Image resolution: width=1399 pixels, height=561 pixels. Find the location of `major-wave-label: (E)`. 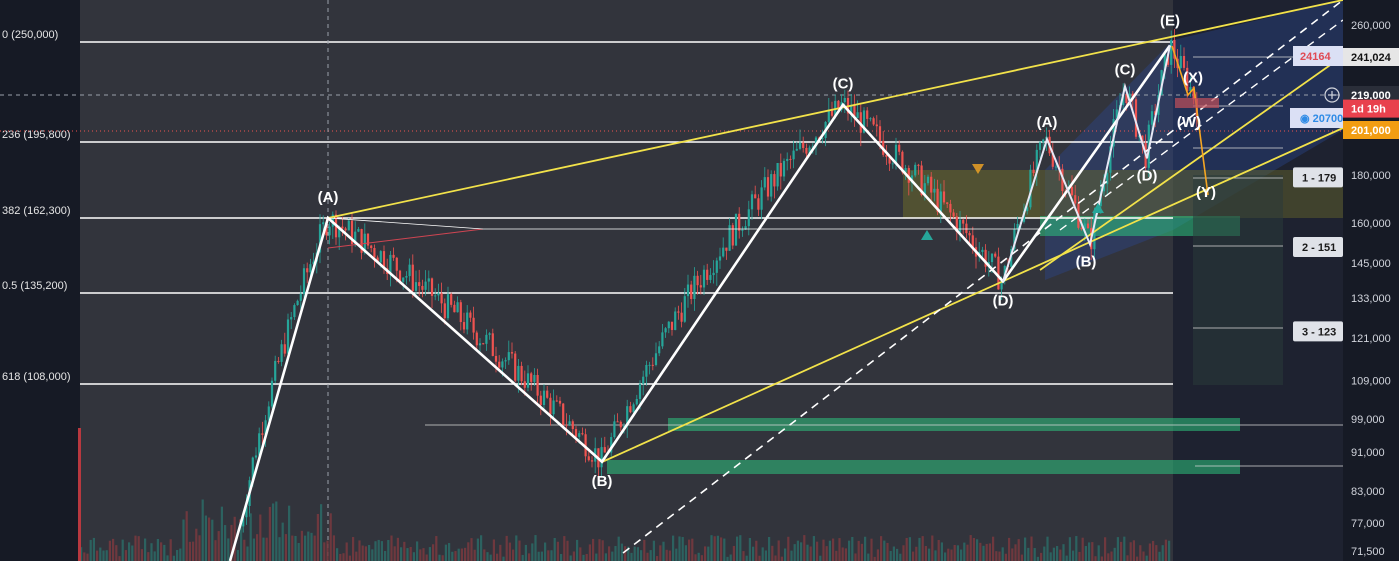

major-wave-label: (E) is located at coordinates (1170, 20).